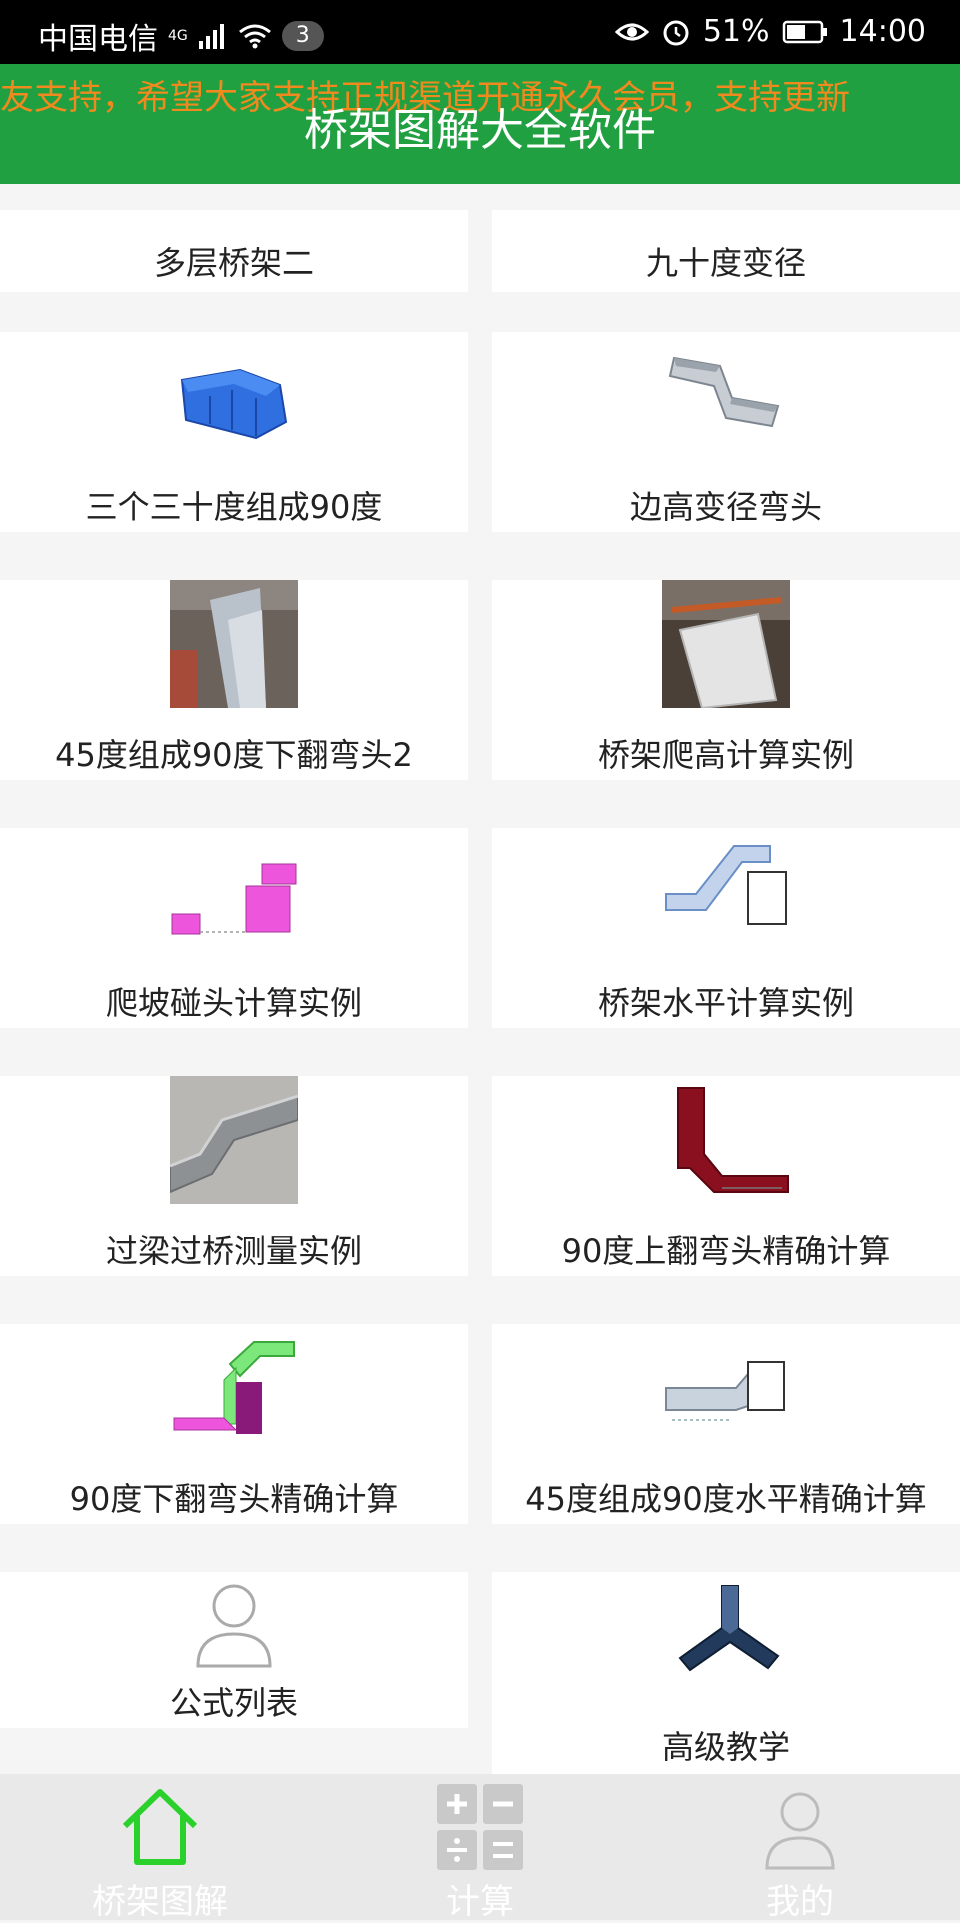 Image resolution: width=960 pixels, height=1923 pixels. Describe the element at coordinates (233, 1251) in the screenshot. I see `grid-item-label: 过梁过桥测量实例` at that location.